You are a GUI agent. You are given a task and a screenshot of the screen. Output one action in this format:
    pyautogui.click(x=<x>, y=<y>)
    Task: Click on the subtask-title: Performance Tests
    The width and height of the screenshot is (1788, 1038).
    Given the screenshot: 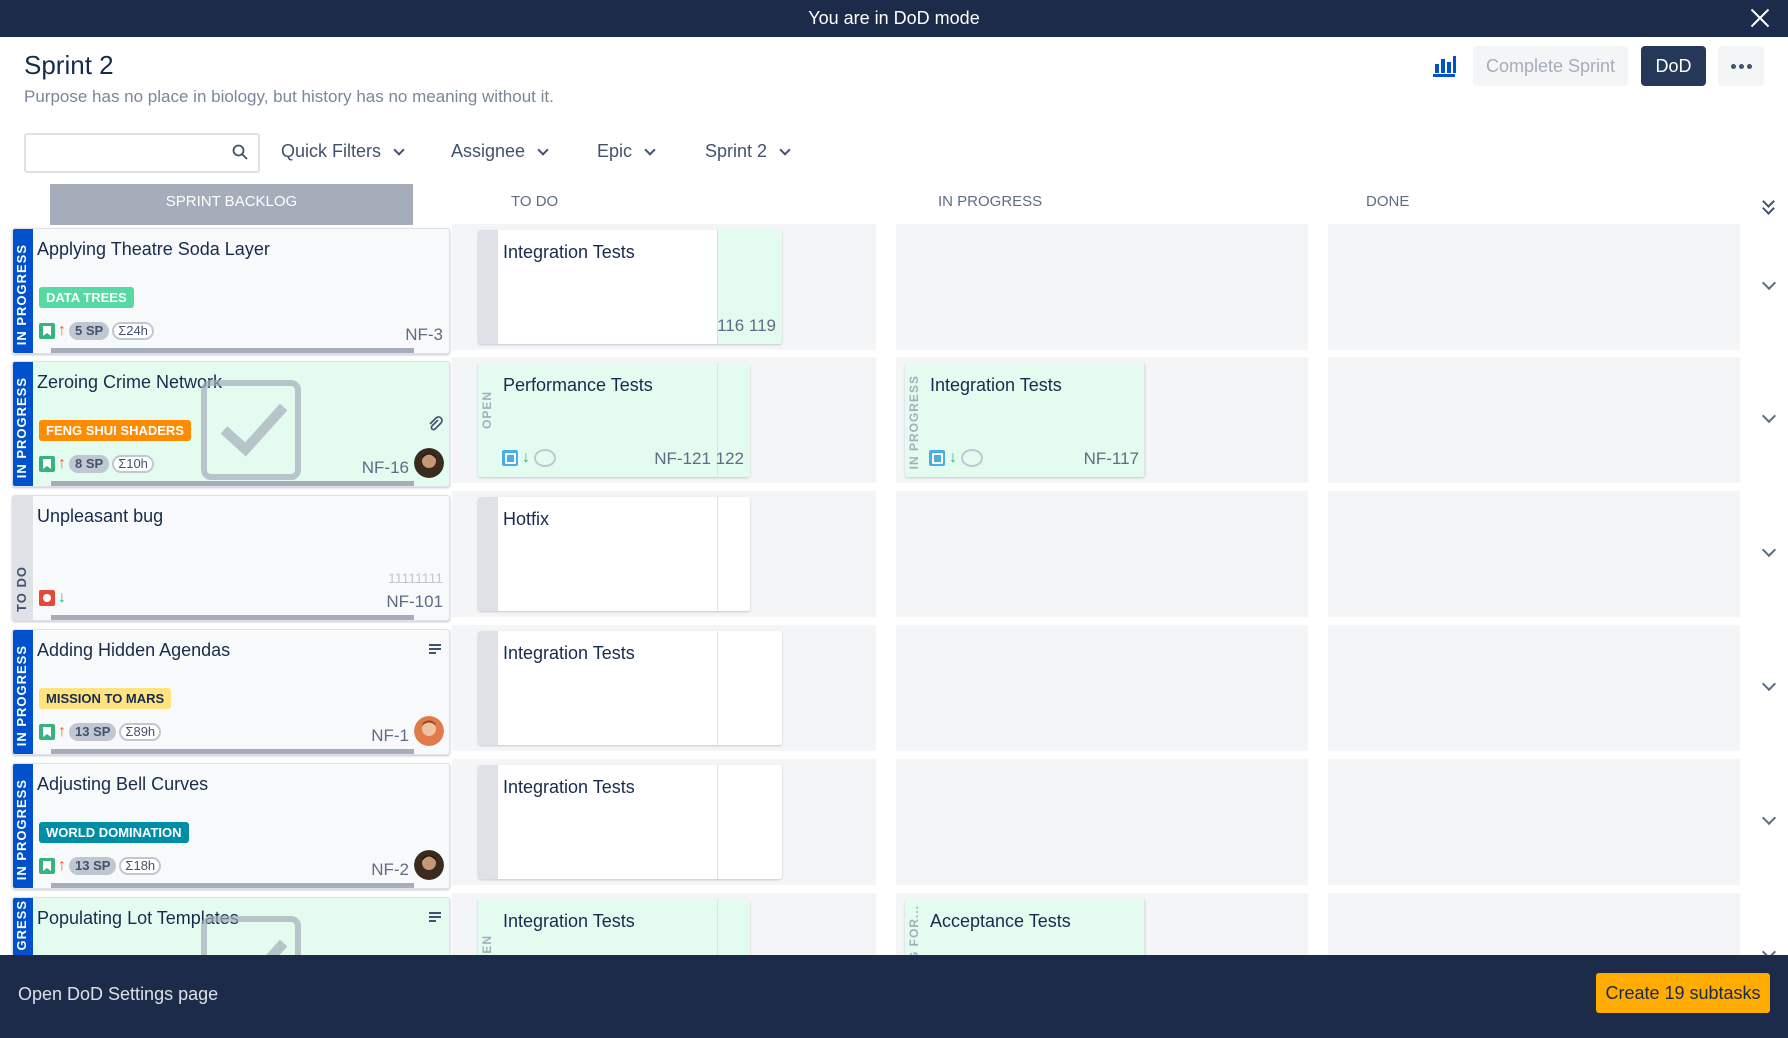 What is the action you would take?
    pyautogui.click(x=578, y=385)
    